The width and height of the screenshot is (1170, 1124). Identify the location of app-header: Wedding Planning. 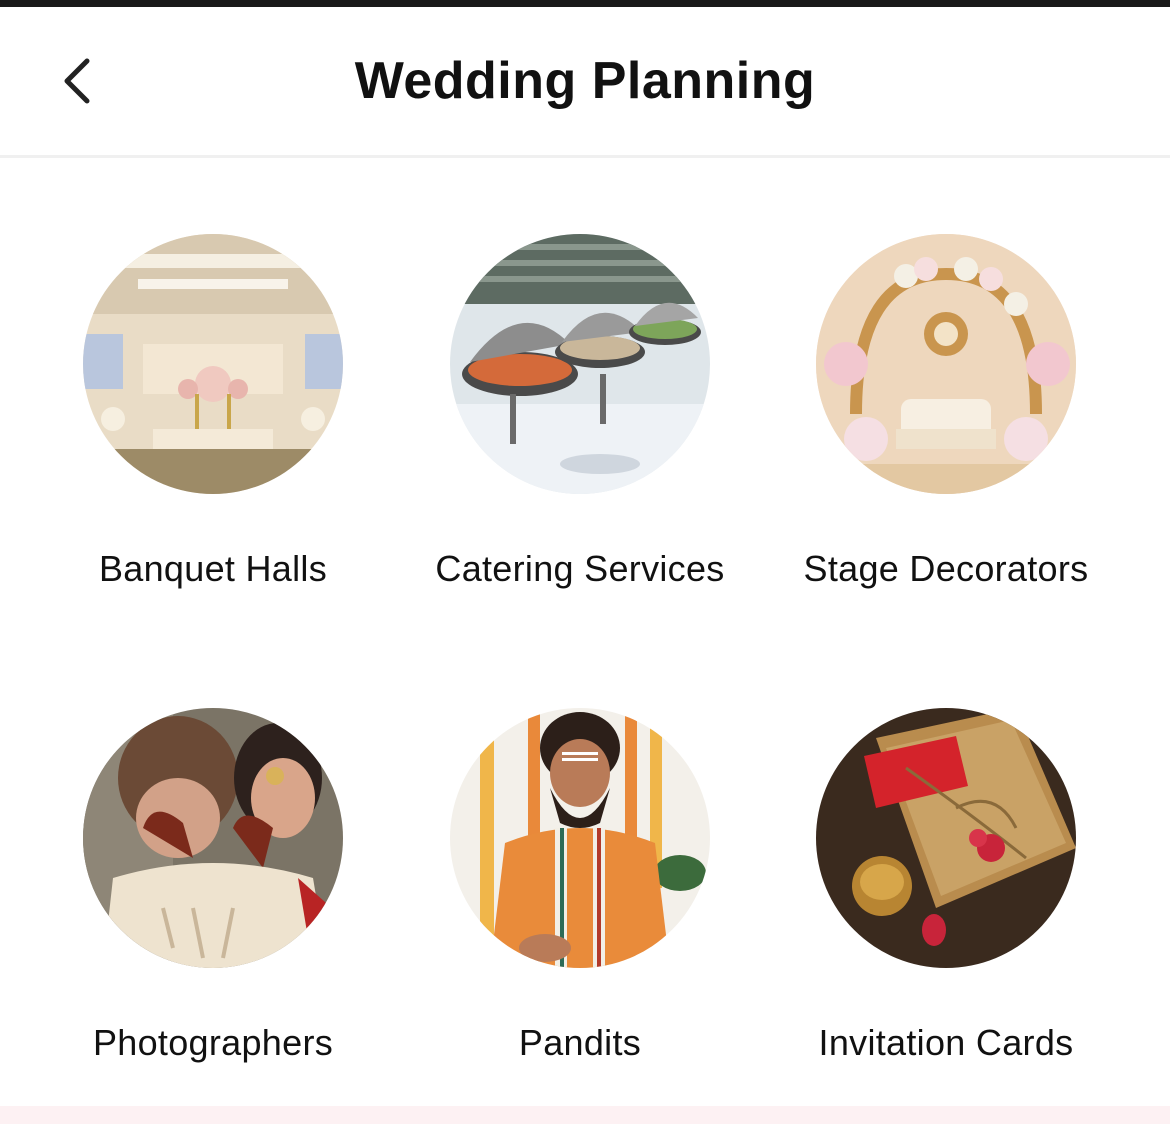
(585, 82).